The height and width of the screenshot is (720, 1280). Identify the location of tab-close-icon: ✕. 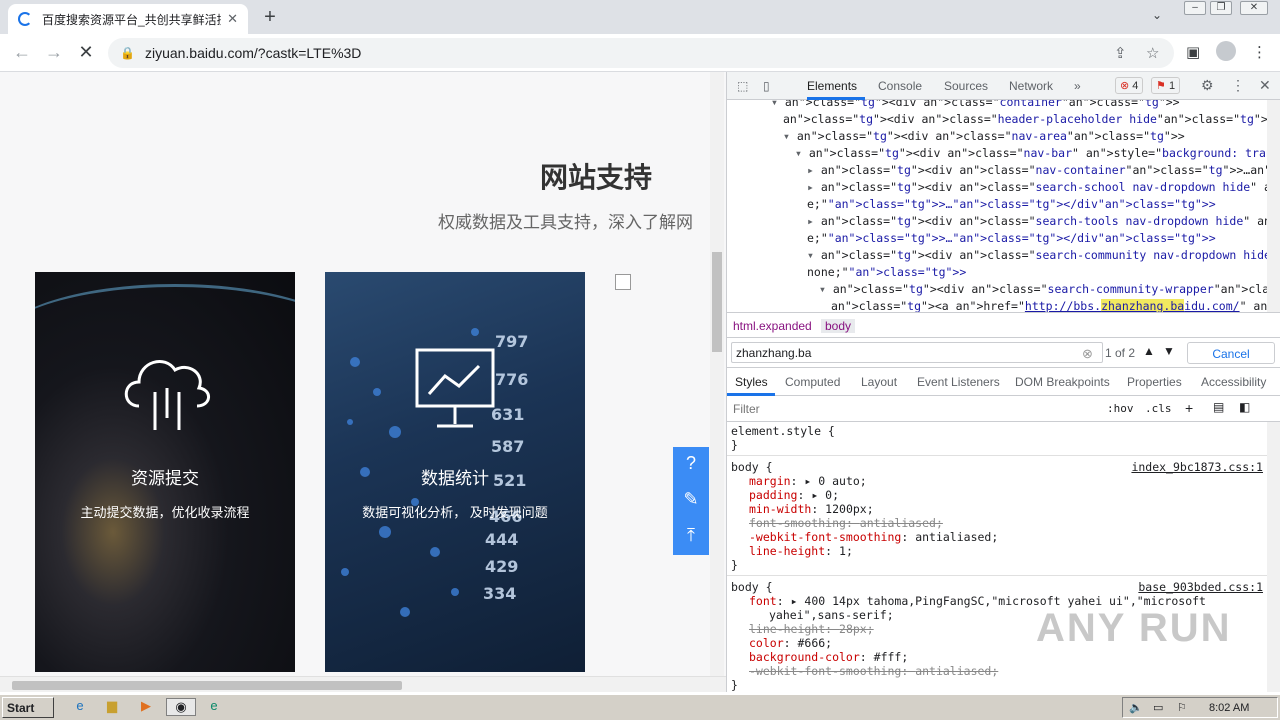
(232, 19).